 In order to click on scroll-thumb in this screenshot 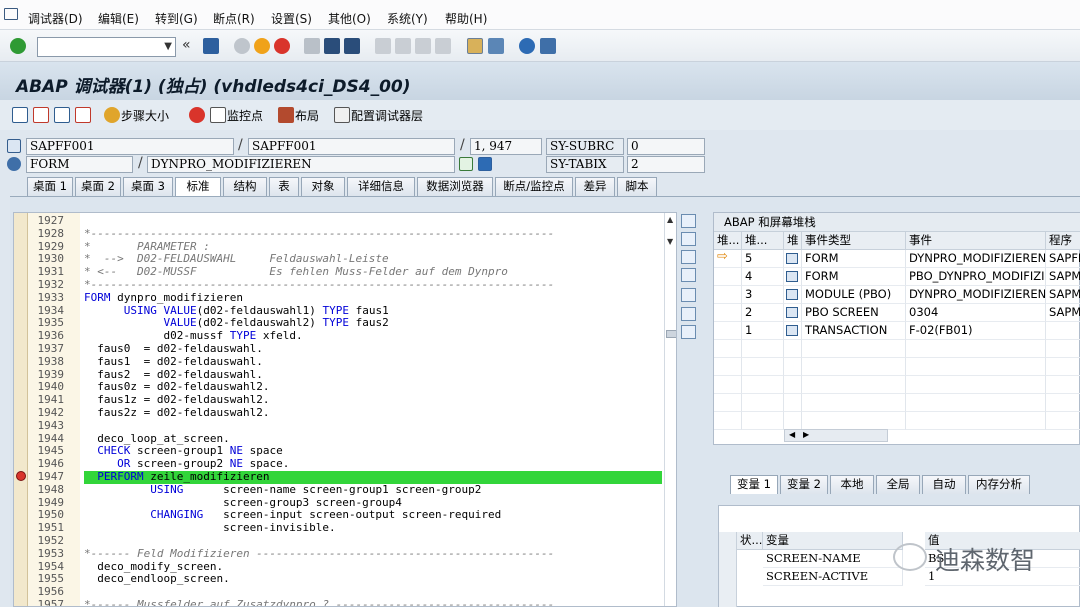, I will do `click(671, 334)`.